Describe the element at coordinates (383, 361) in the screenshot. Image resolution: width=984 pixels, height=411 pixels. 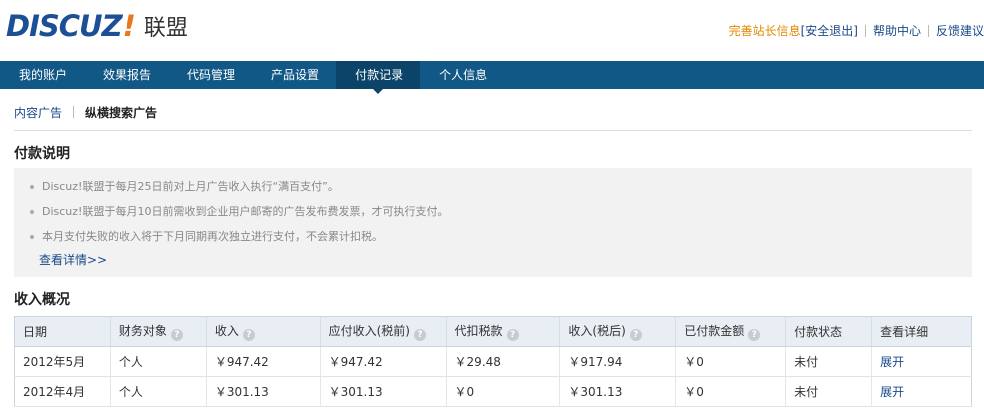
I see `cell-payable-pretax: ￥947.42` at that location.